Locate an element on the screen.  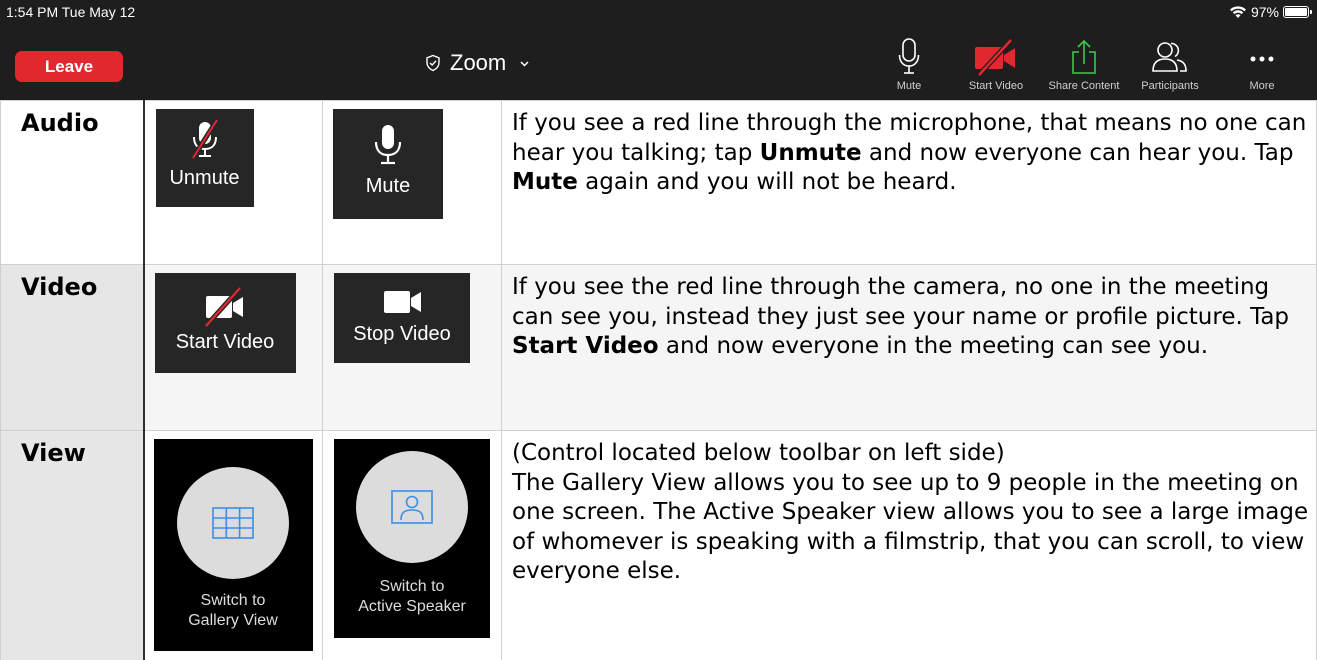
mute-button-sample: Mute is located at coordinates (388, 164).